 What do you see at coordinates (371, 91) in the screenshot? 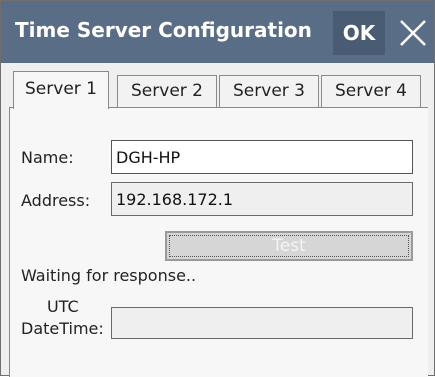
I see `tab-server-4: Server 4` at bounding box center [371, 91].